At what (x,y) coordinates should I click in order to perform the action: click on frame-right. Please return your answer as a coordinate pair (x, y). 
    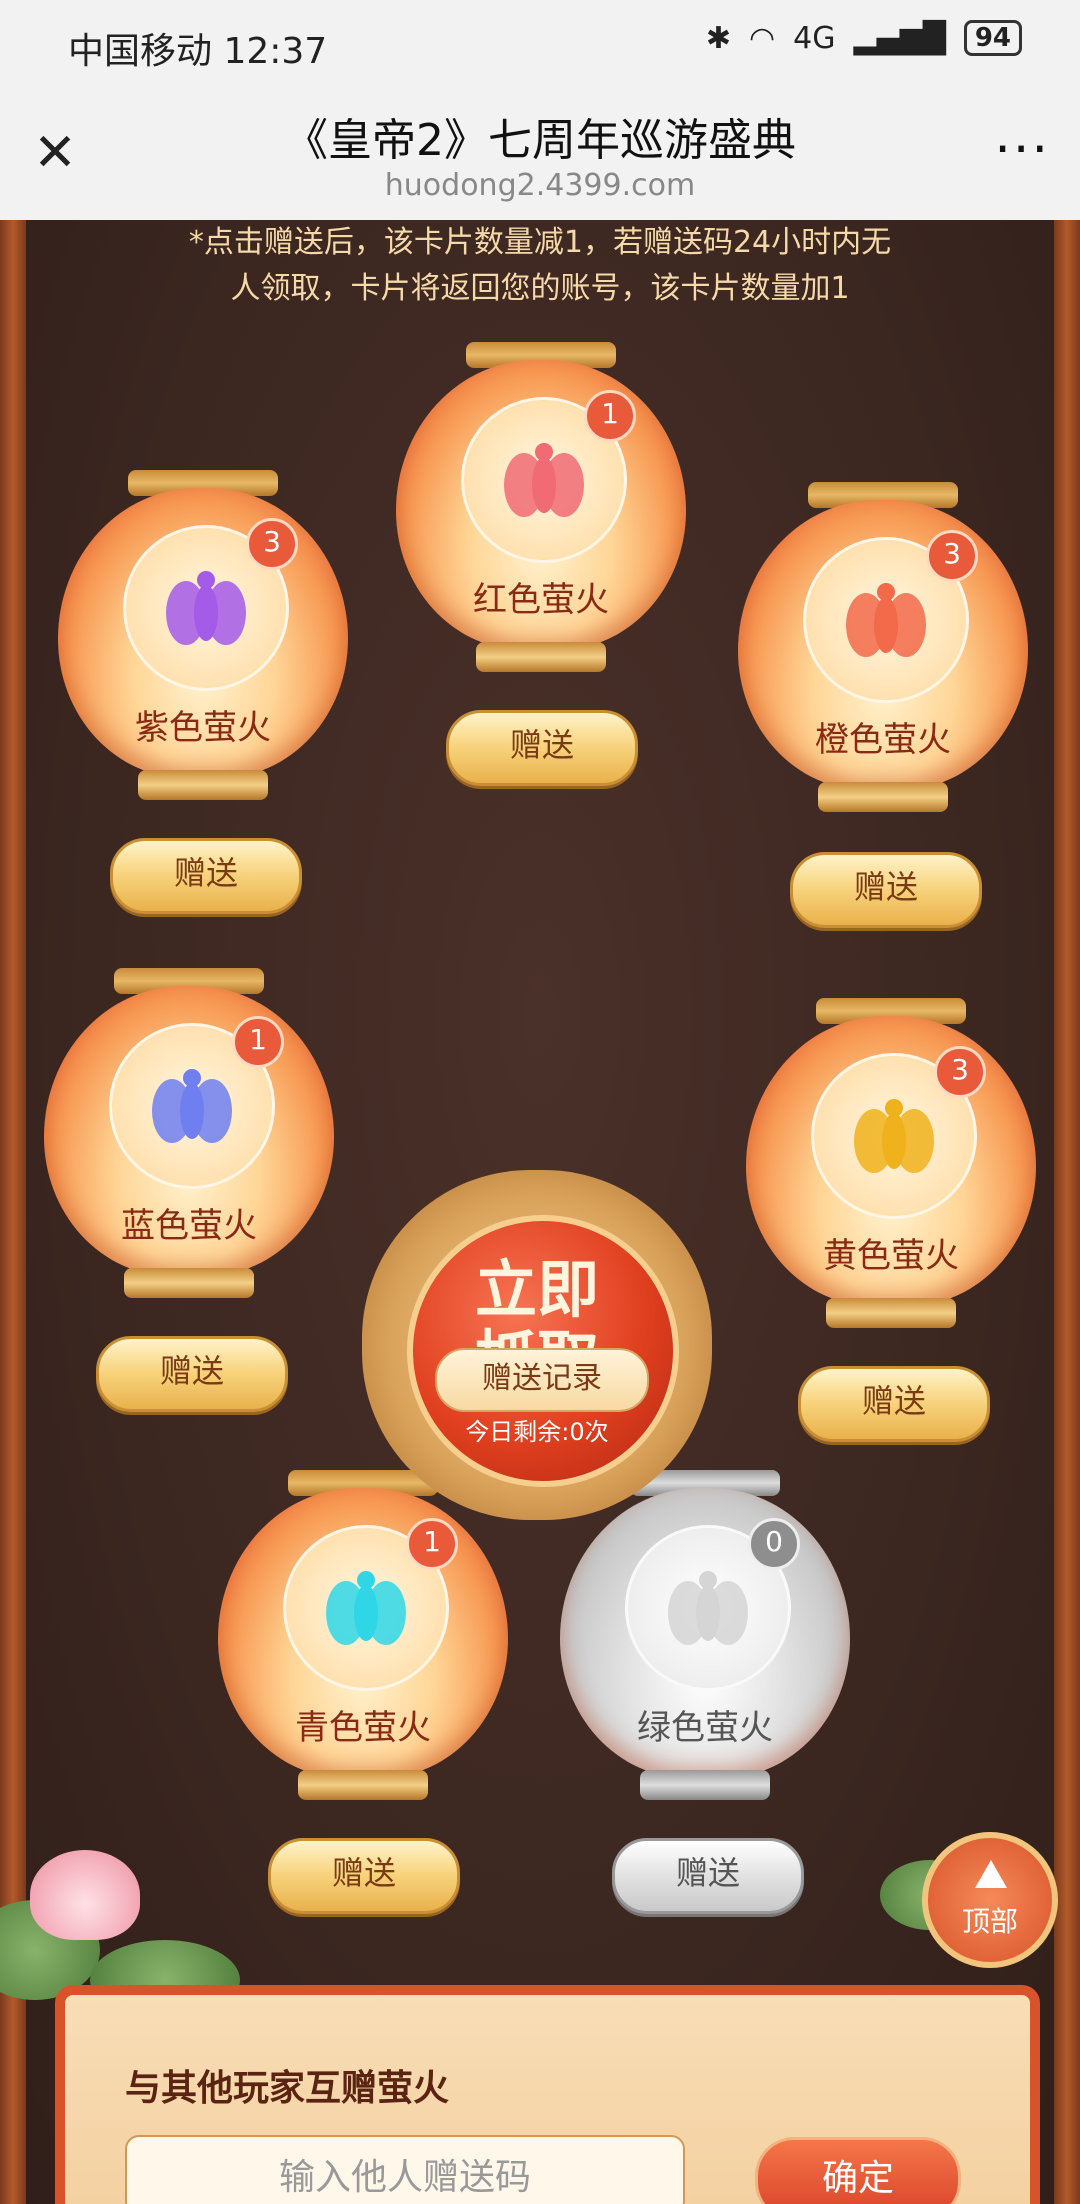
    Looking at the image, I should click on (1067, 1212).